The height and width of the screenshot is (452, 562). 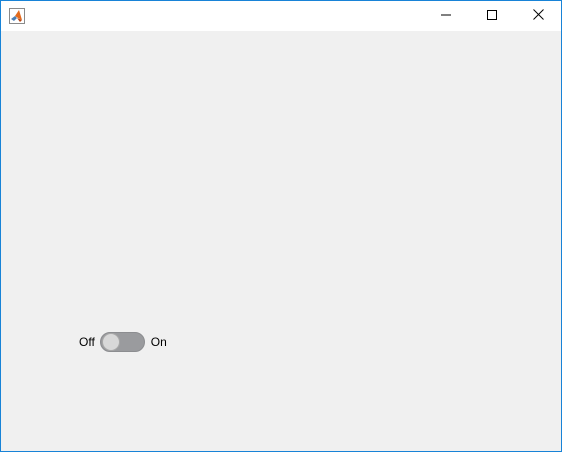 I want to click on minimize-icon, so click(x=446, y=16).